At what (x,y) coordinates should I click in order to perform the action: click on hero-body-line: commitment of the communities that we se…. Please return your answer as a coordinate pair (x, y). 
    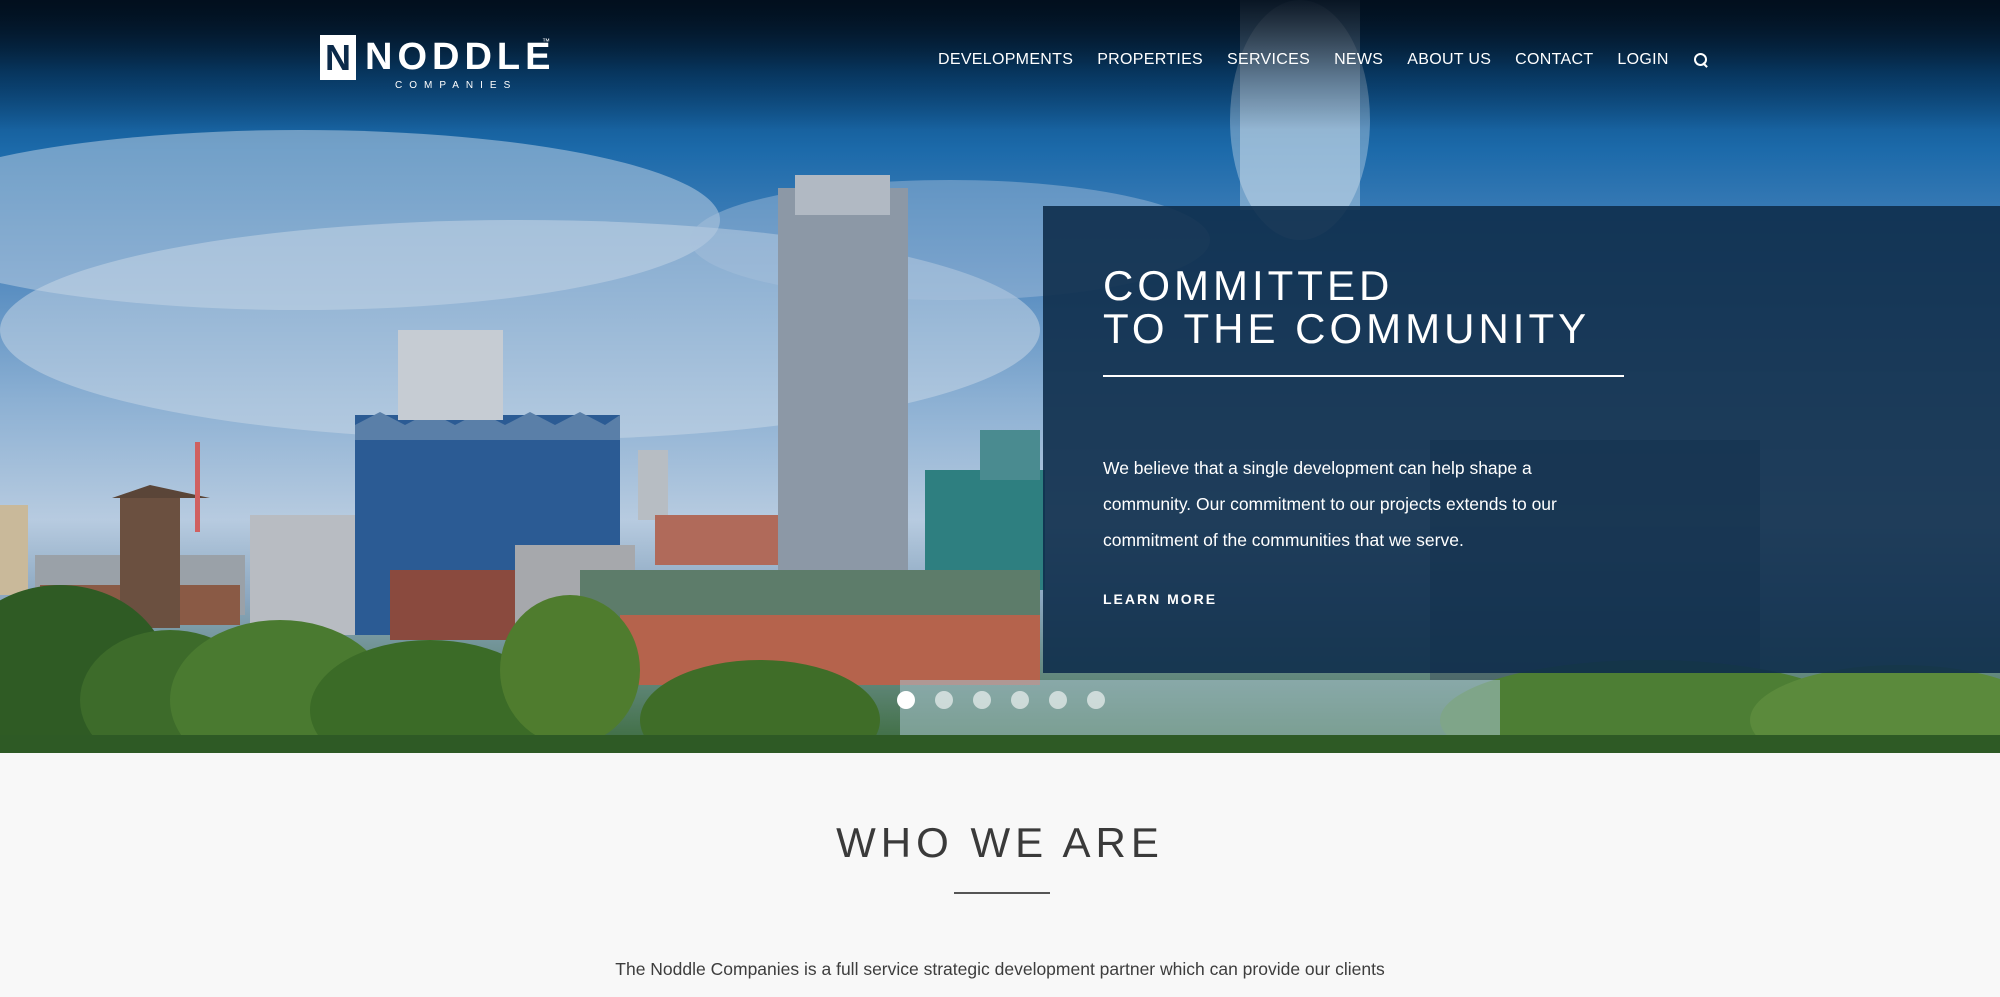
    Looking at the image, I should click on (1283, 540).